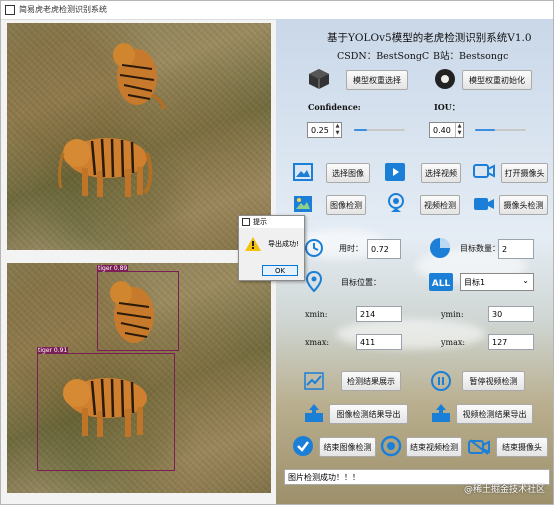  What do you see at coordinates (347, 447) in the screenshot?
I see `end-image-detect-button: 结束图像检测` at bounding box center [347, 447].